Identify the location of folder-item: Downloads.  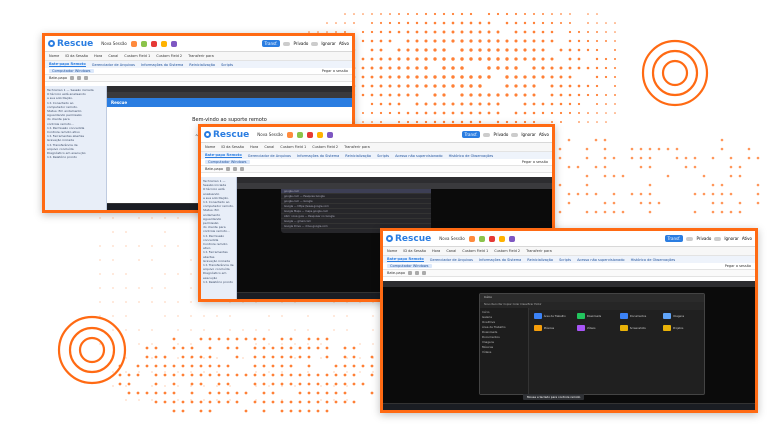
(595, 316).